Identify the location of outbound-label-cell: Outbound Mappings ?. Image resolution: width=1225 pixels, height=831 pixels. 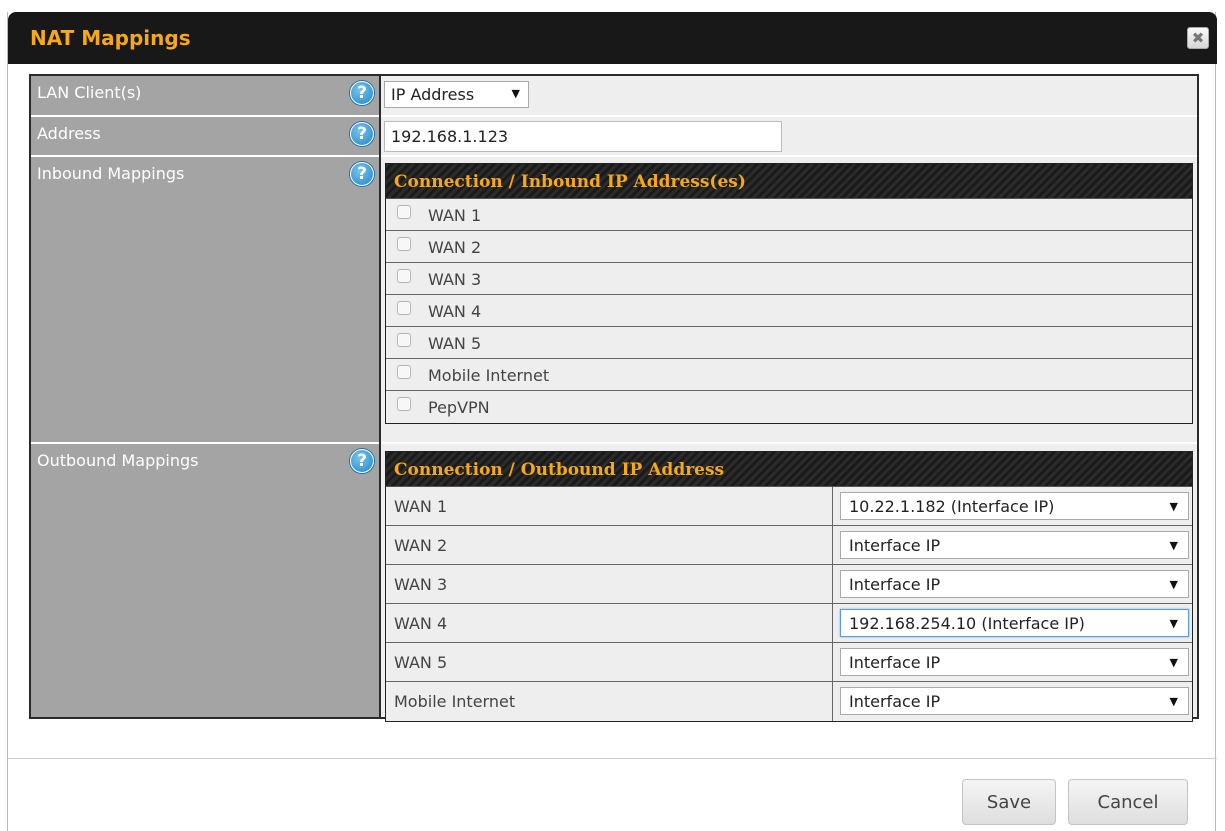
(205, 580).